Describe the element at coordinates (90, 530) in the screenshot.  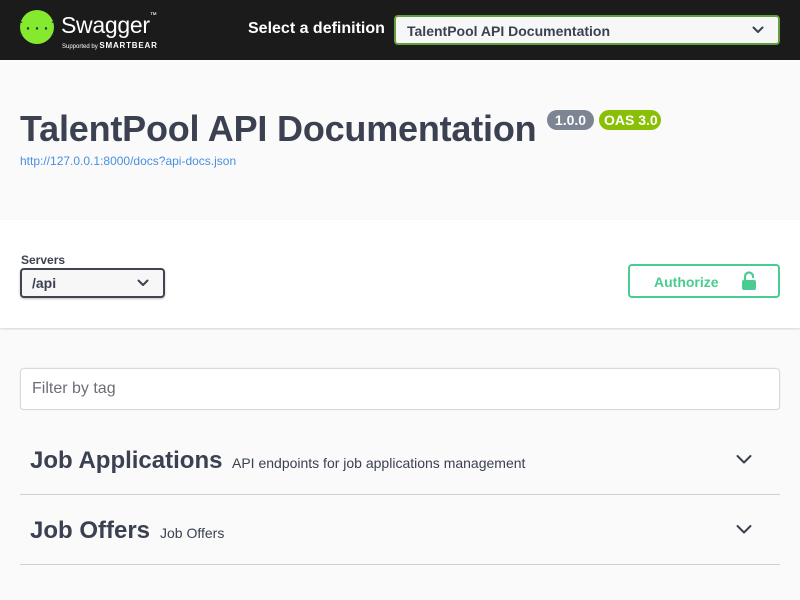
I see `tag-name: Job Offers` at that location.